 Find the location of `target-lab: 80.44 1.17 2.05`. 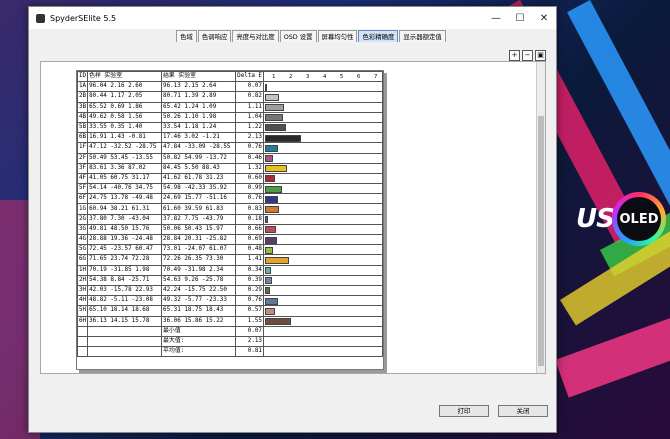

target-lab: 80.44 1.17 2.05 is located at coordinates (125, 97).